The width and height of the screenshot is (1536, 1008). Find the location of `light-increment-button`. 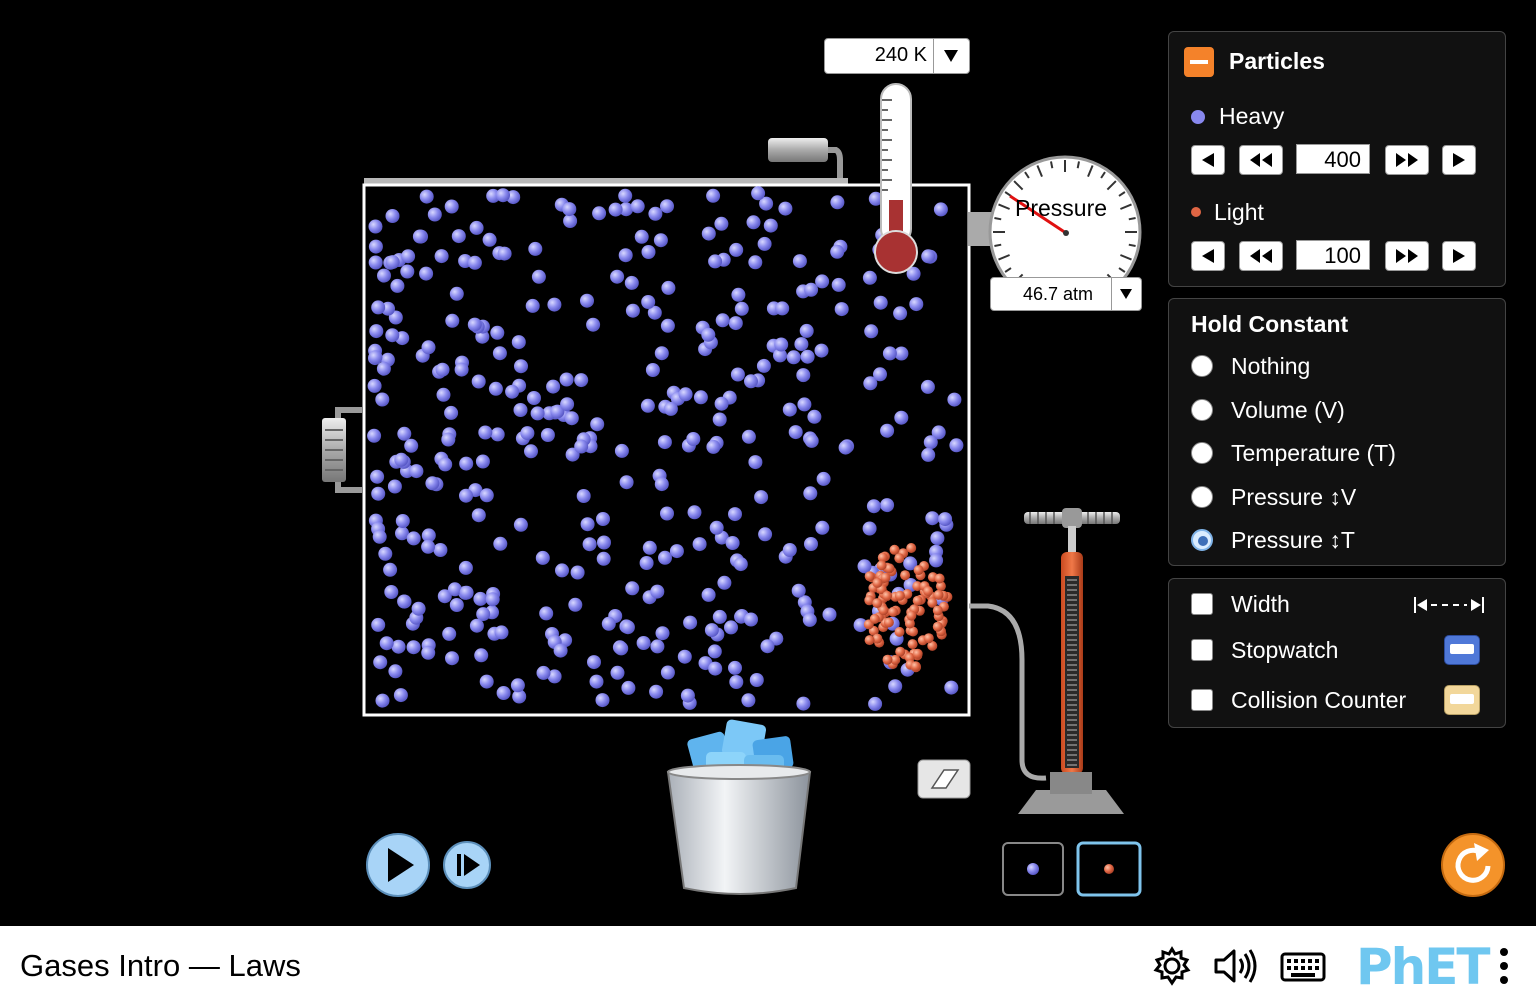

light-increment-button is located at coordinates (1459, 256).